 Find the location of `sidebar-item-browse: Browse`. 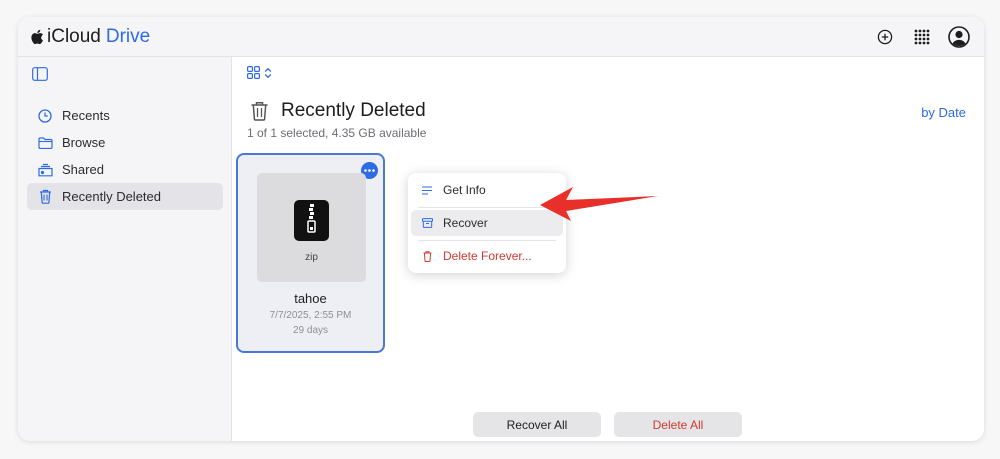

sidebar-item-browse: Browse is located at coordinates (125, 142).